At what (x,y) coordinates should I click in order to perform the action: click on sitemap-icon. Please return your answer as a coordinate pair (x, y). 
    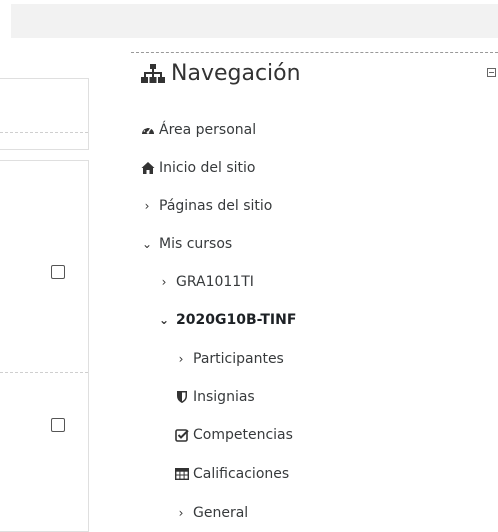
    Looking at the image, I should click on (153, 73).